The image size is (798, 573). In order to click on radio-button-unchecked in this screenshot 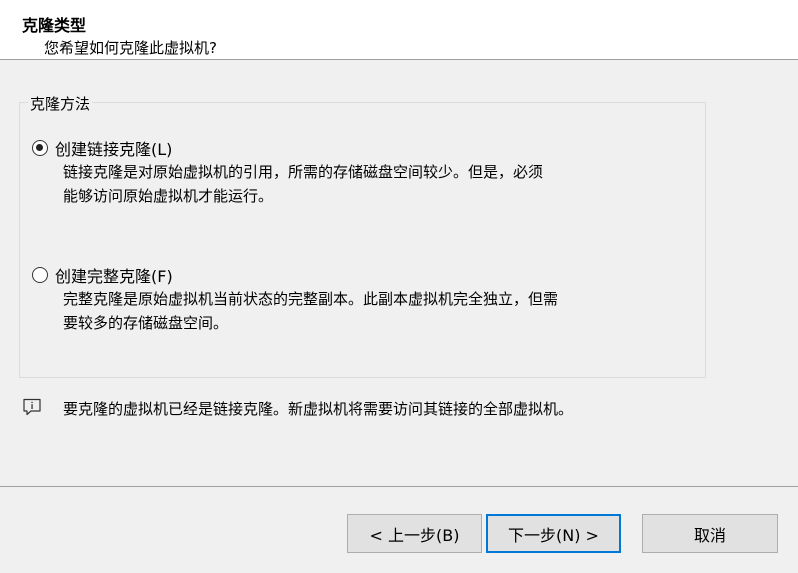, I will do `click(40, 275)`.